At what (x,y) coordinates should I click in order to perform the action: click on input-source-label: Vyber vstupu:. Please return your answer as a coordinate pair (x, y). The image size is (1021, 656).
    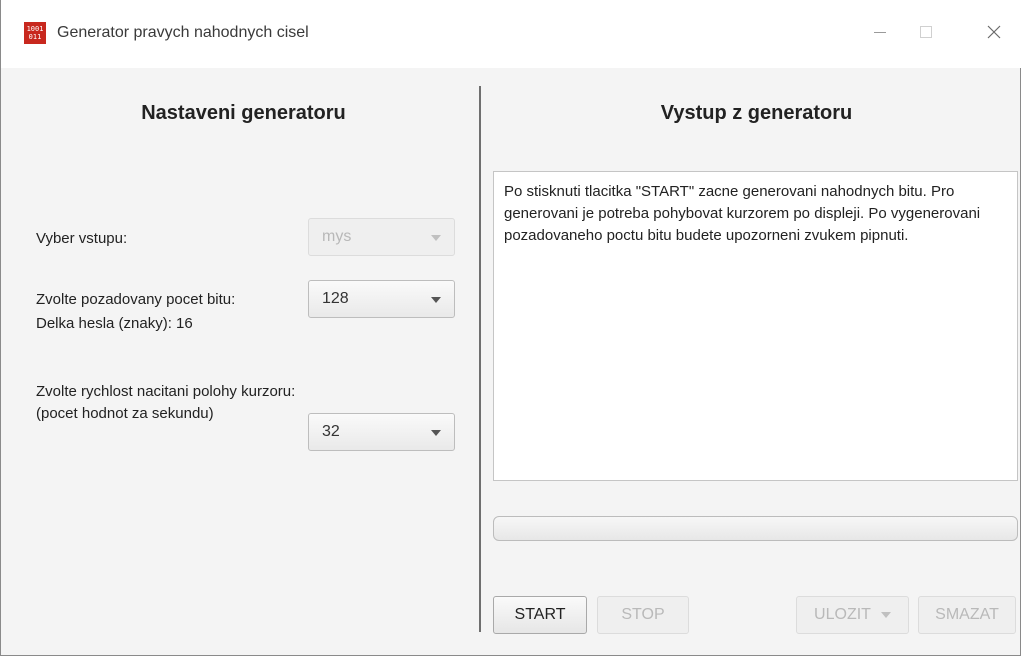
    Looking at the image, I should click on (82, 238).